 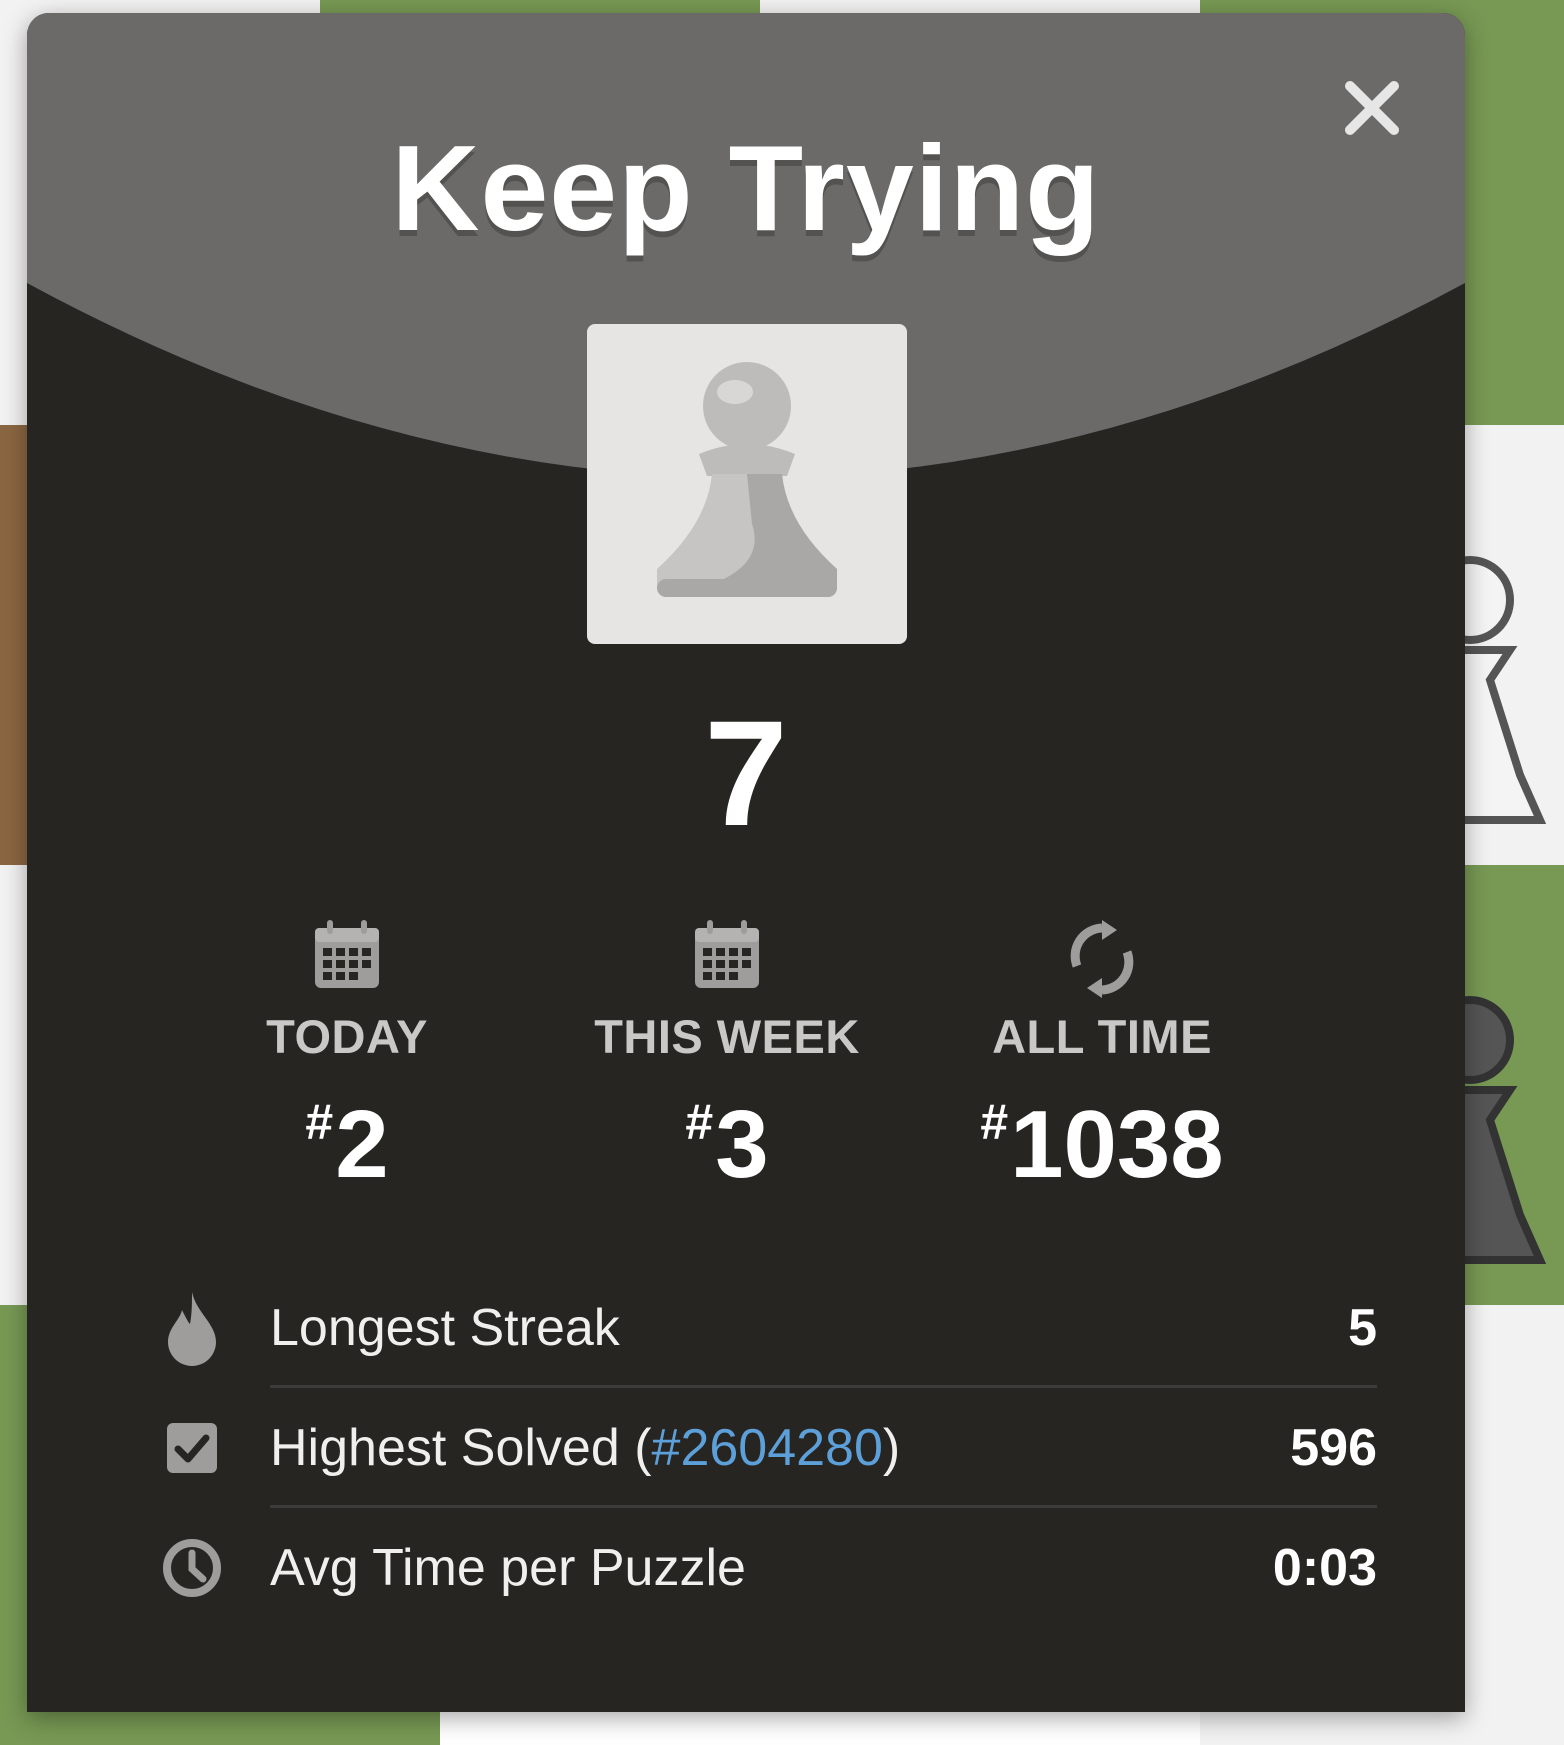 What do you see at coordinates (1102, 1144) in the screenshot?
I see `rank-value: #1038` at bounding box center [1102, 1144].